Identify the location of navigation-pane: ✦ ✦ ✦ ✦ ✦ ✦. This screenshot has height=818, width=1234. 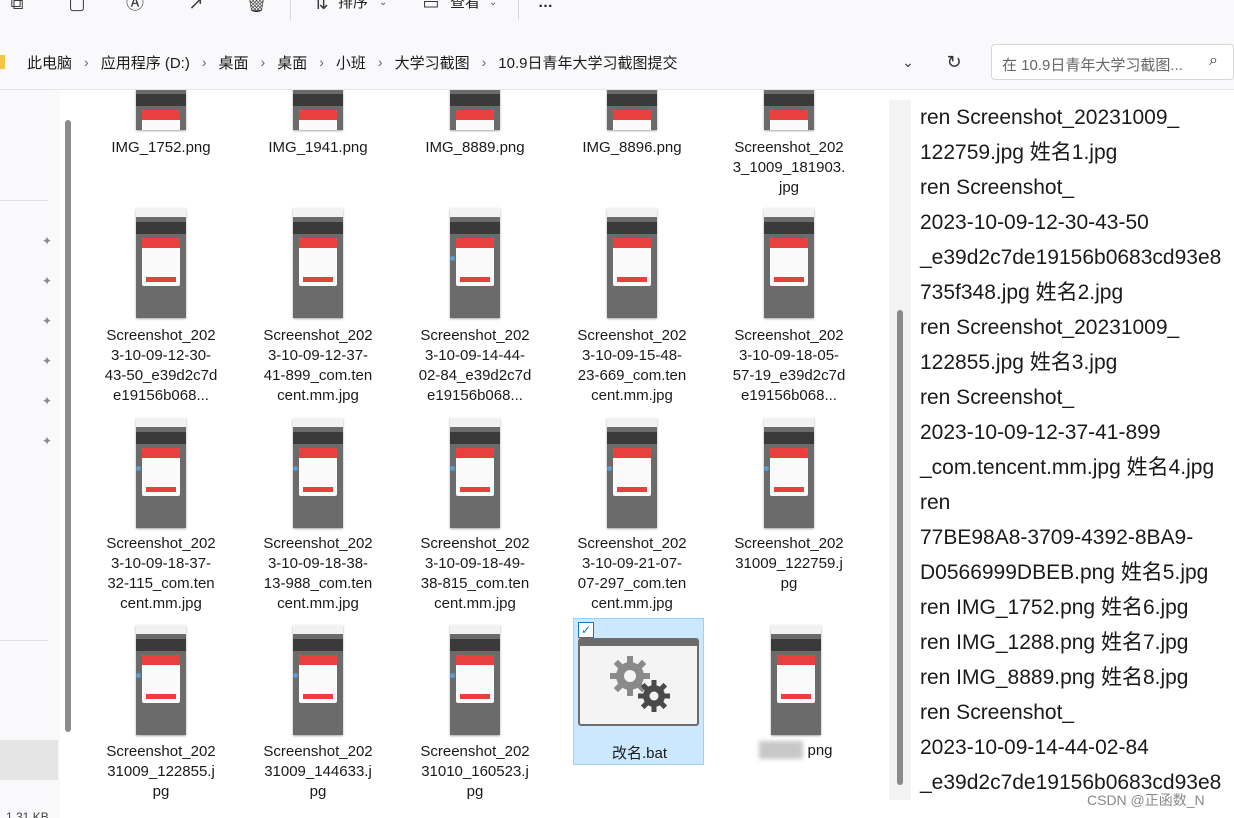
(30, 454).